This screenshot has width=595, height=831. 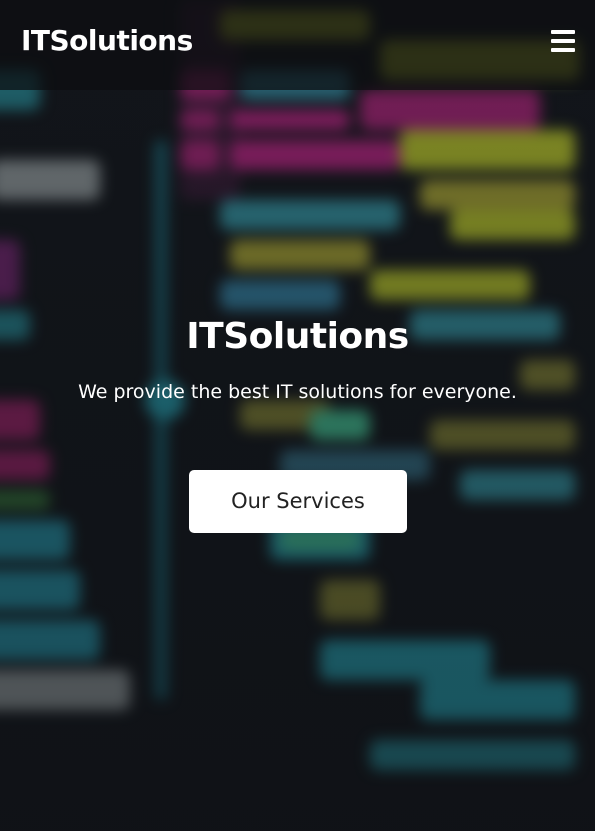 I want to click on hero-title: ITSolutions, so click(x=297, y=336).